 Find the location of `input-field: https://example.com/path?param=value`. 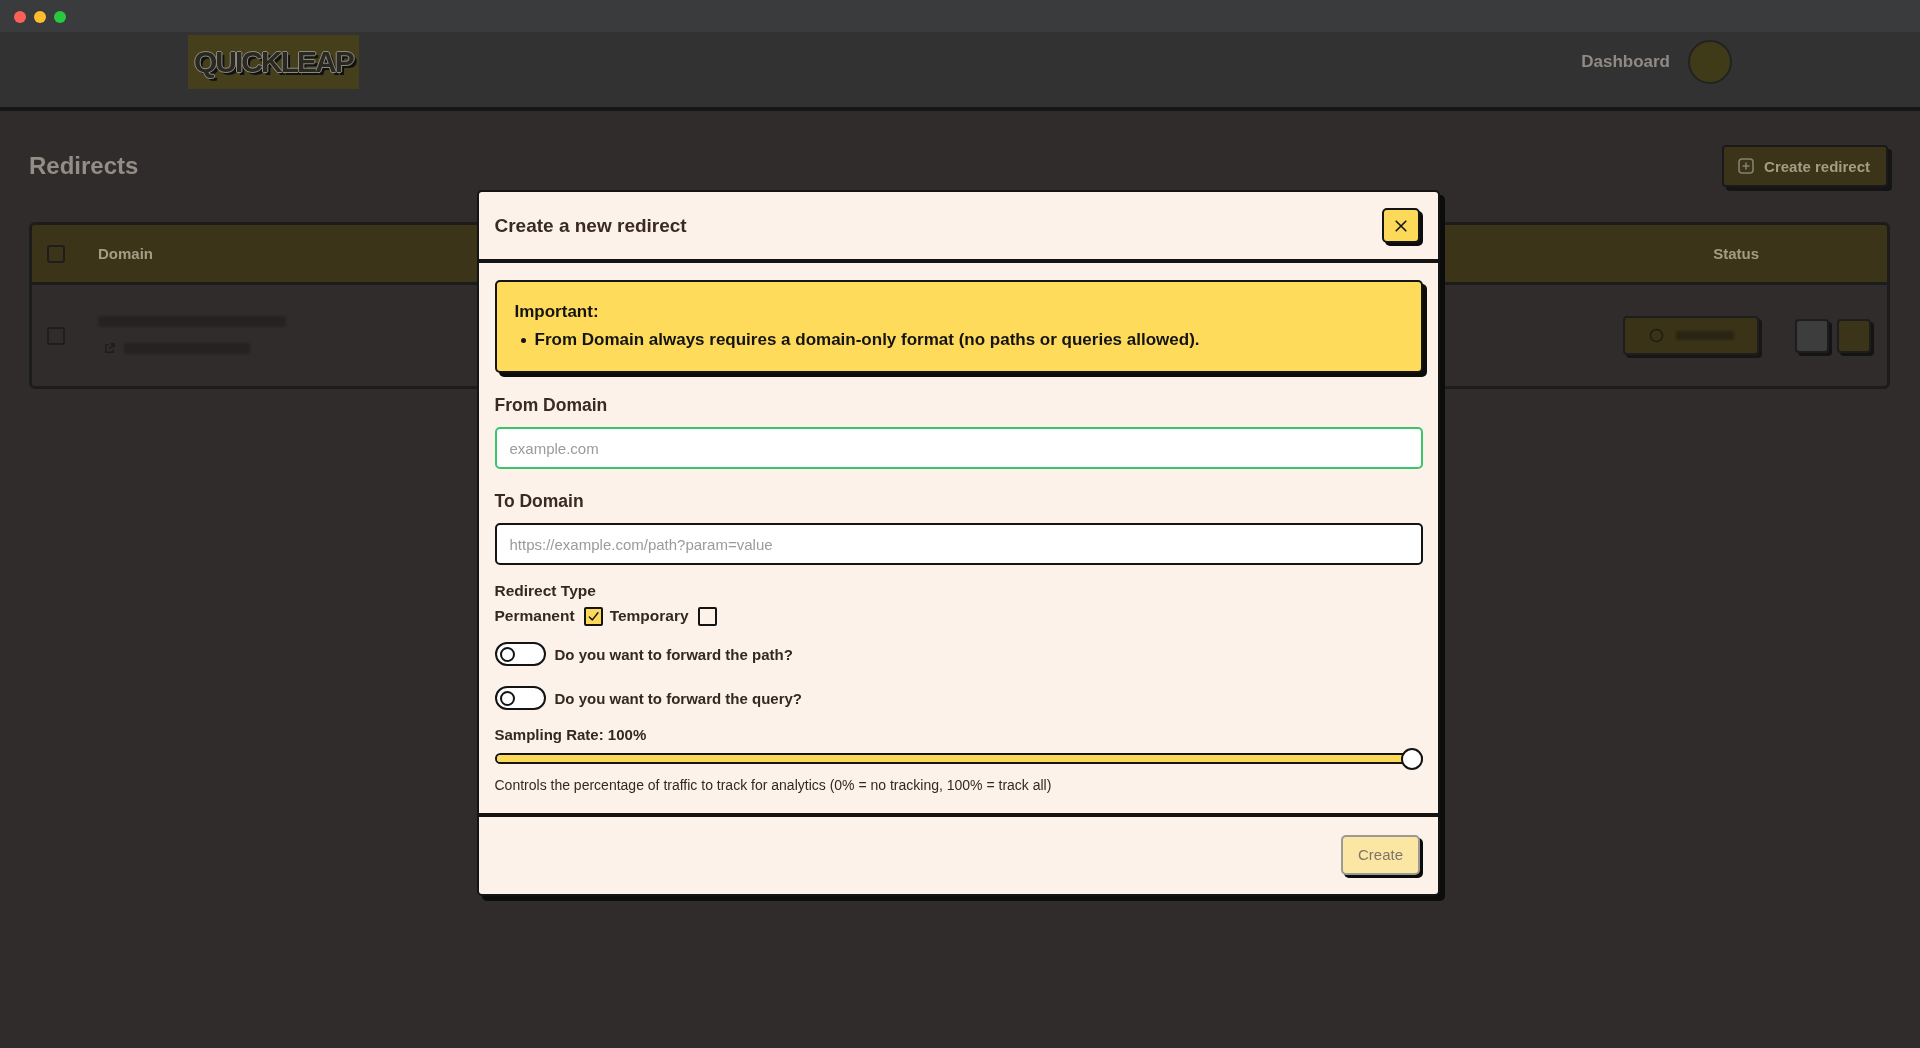

input-field: https://example.com/path?param=value is located at coordinates (958, 544).